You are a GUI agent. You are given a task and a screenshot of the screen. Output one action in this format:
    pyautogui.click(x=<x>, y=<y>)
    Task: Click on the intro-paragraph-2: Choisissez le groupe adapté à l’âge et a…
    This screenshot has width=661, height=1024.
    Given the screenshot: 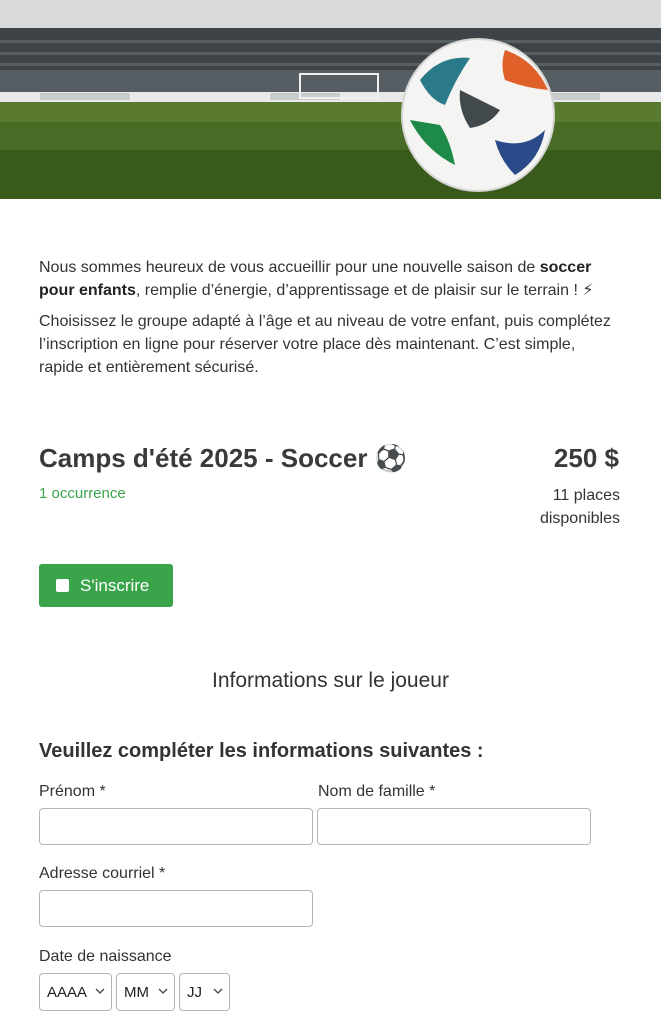 What is the action you would take?
    pyautogui.click(x=325, y=344)
    